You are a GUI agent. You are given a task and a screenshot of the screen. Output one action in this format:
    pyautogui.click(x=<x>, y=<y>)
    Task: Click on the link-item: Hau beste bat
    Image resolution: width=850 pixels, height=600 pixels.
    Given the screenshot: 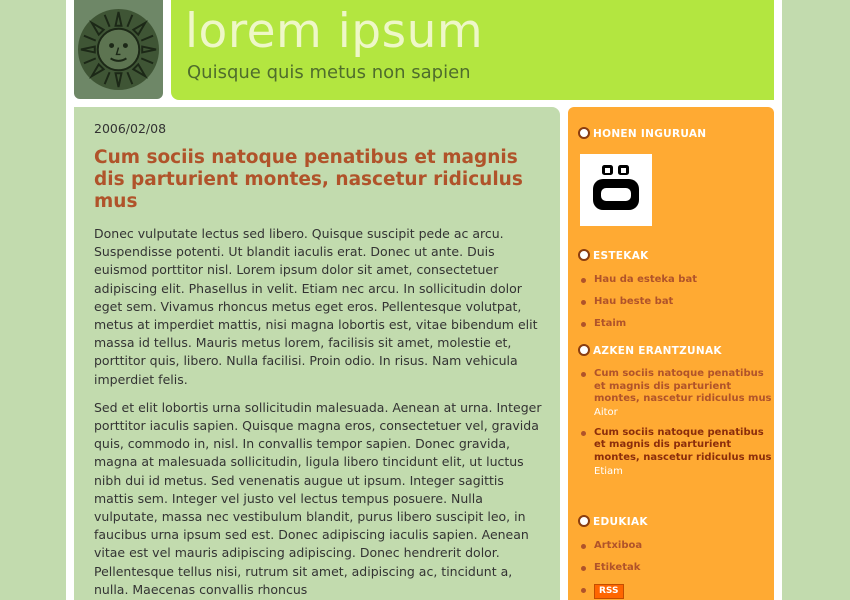 What is the action you would take?
    pyautogui.click(x=638, y=307)
    